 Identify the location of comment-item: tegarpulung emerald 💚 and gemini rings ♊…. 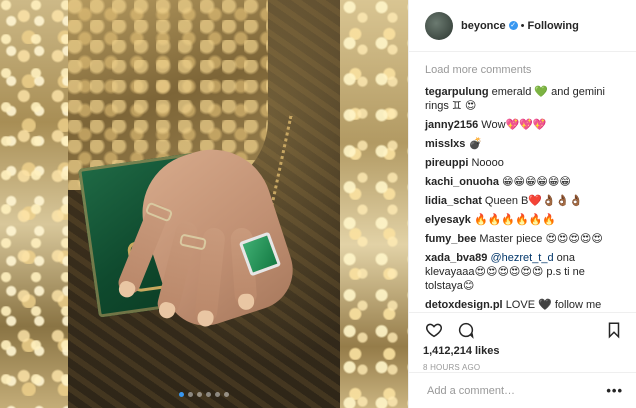
(524, 99).